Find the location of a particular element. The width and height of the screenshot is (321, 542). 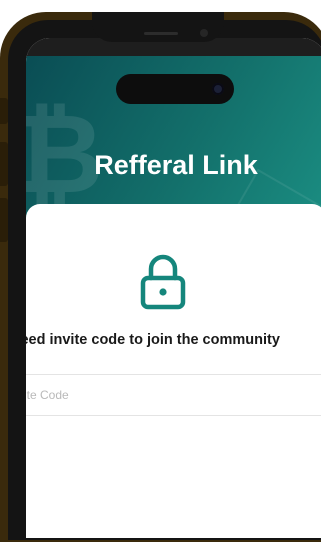

page-title: Refferal Link is located at coordinates (176, 165).